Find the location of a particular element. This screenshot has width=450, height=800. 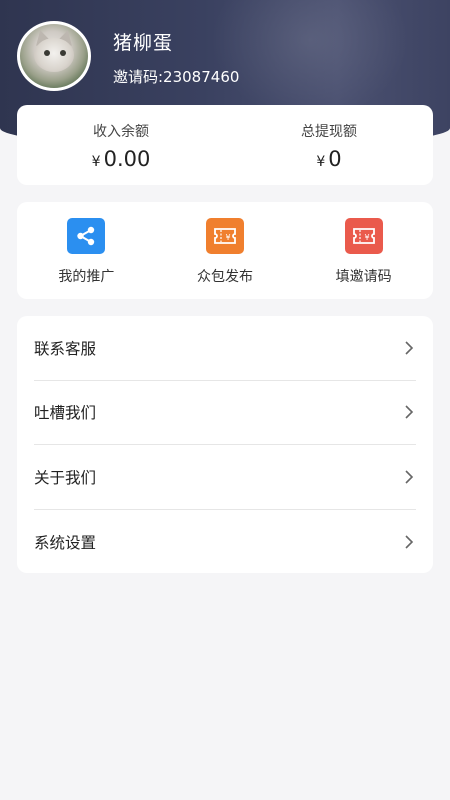

menu-item-feedback: 吐槽我们 is located at coordinates (225, 413).